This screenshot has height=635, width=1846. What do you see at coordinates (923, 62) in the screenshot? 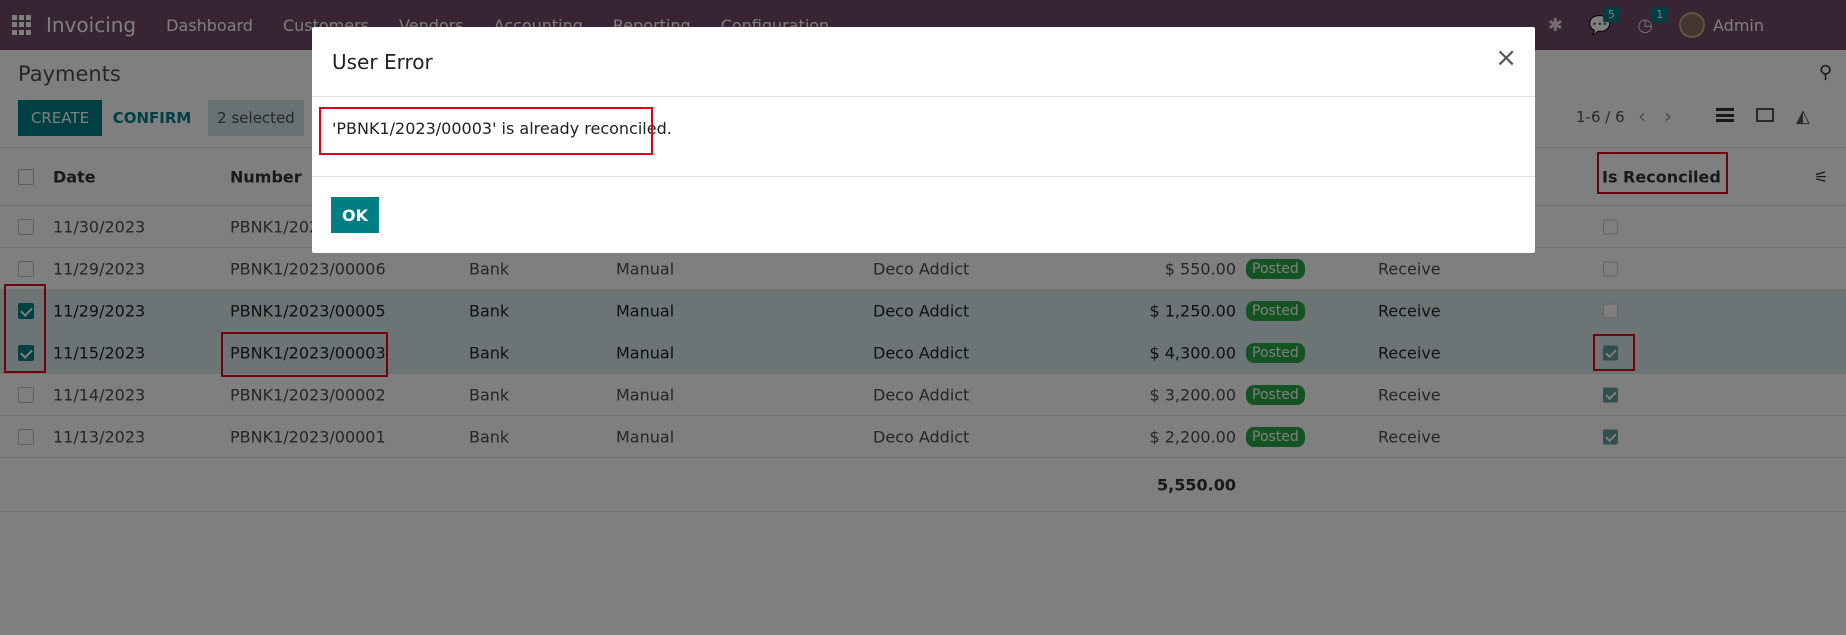
I see `dialog-header: User Error ×` at bounding box center [923, 62].